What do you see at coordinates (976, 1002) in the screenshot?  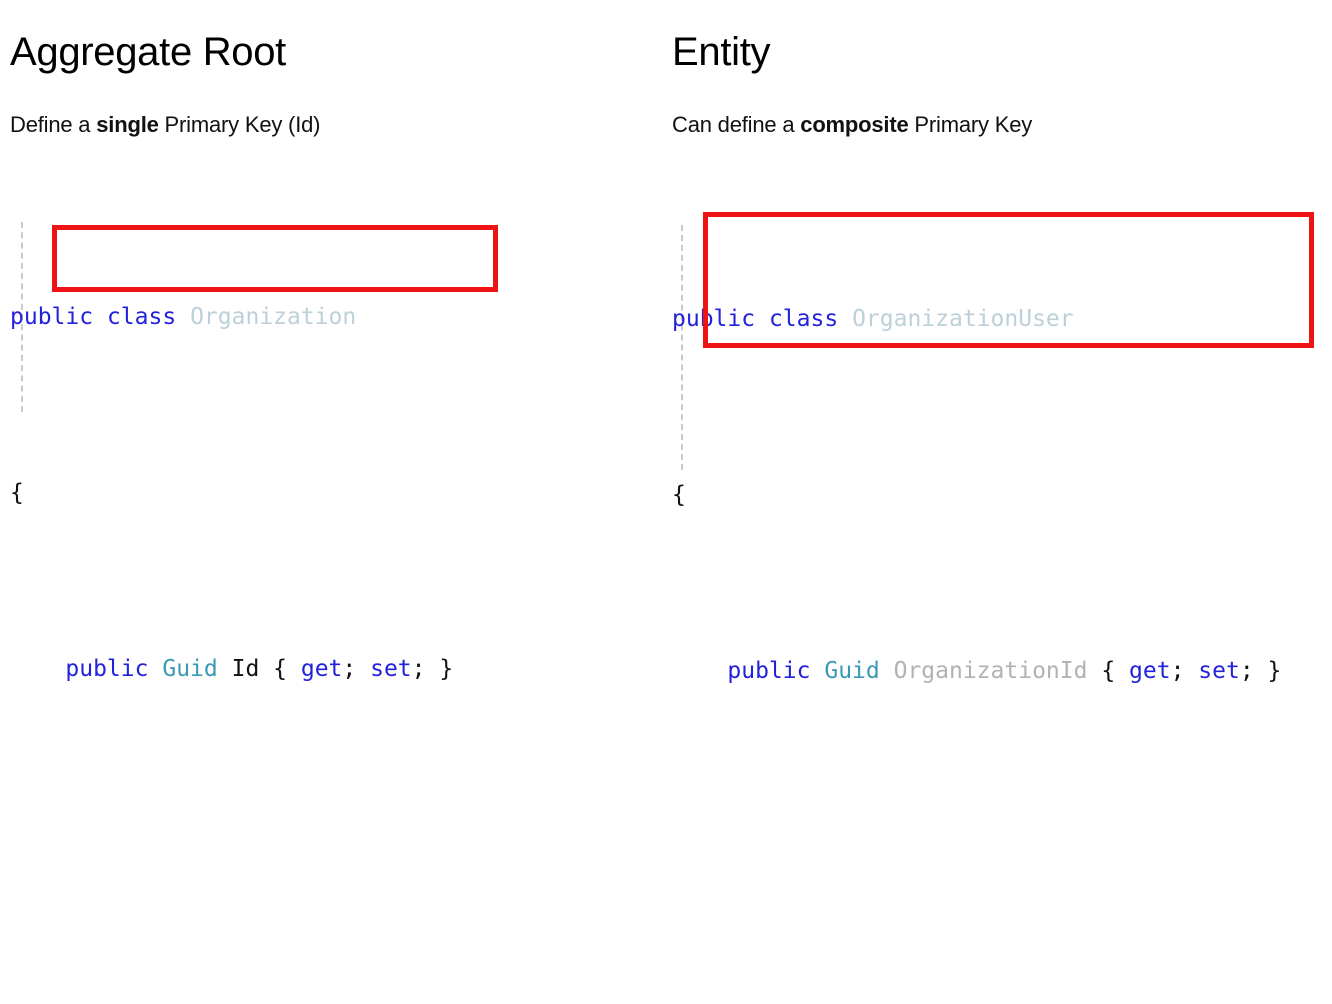 I see `code-line-property-user-id: public Guid UserId { get; set; }` at bounding box center [976, 1002].